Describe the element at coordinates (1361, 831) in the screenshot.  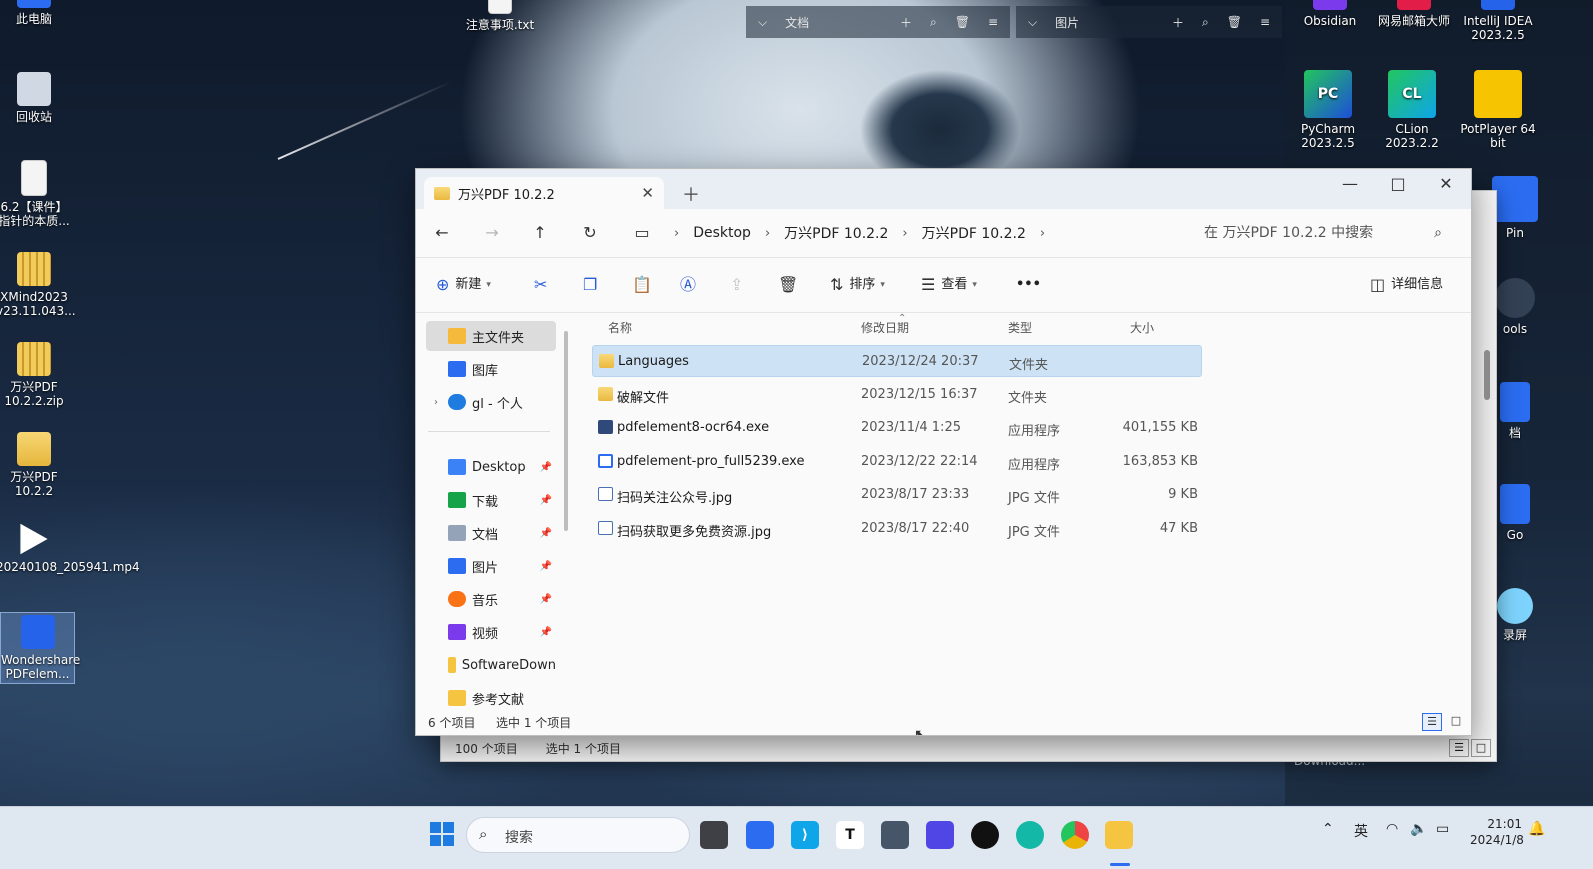
I see `input-method-indicator: 英` at that location.